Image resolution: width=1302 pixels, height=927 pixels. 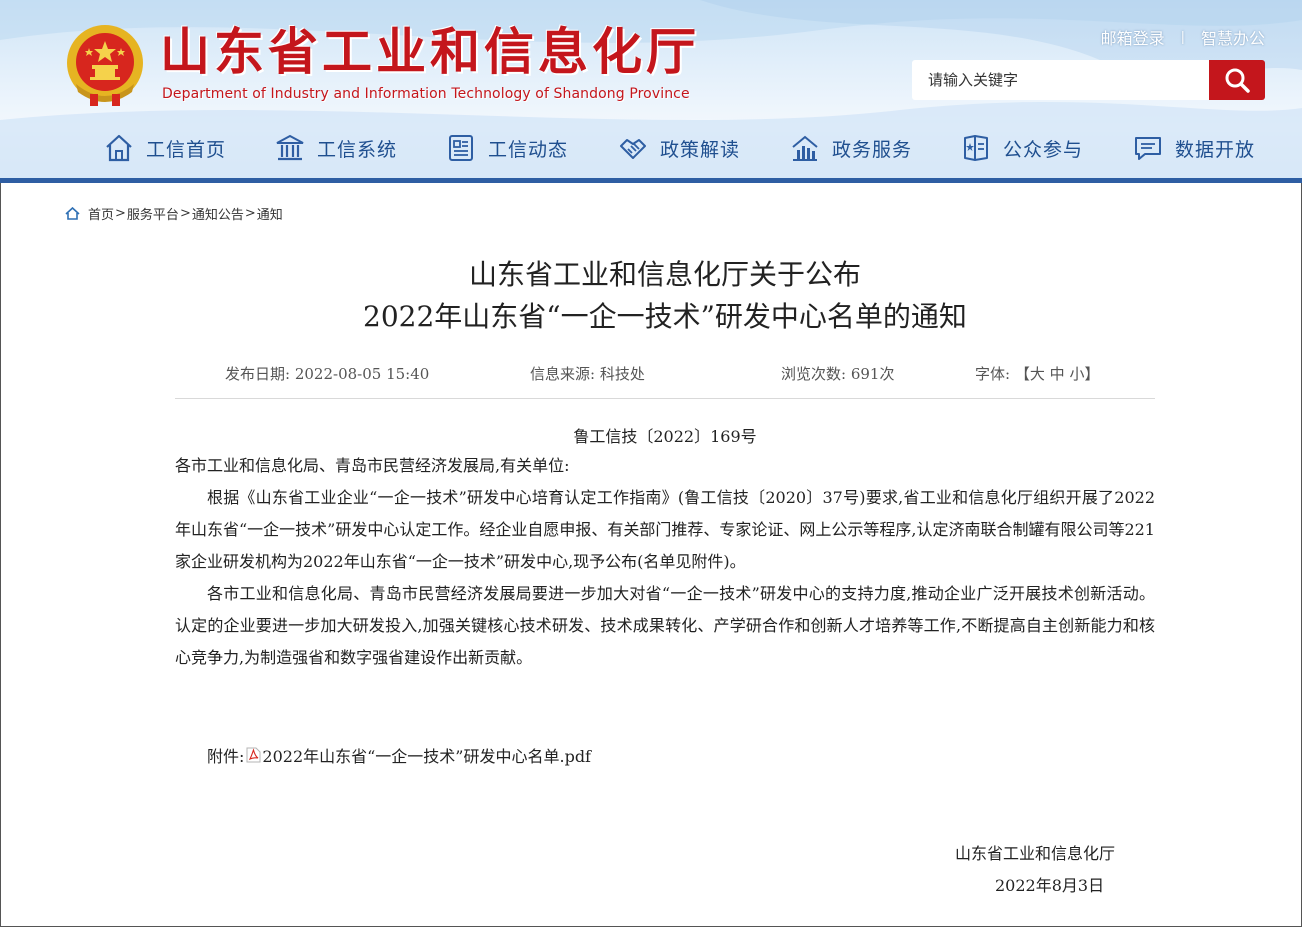 I want to click on attachment-label: 附件:, so click(x=226, y=756).